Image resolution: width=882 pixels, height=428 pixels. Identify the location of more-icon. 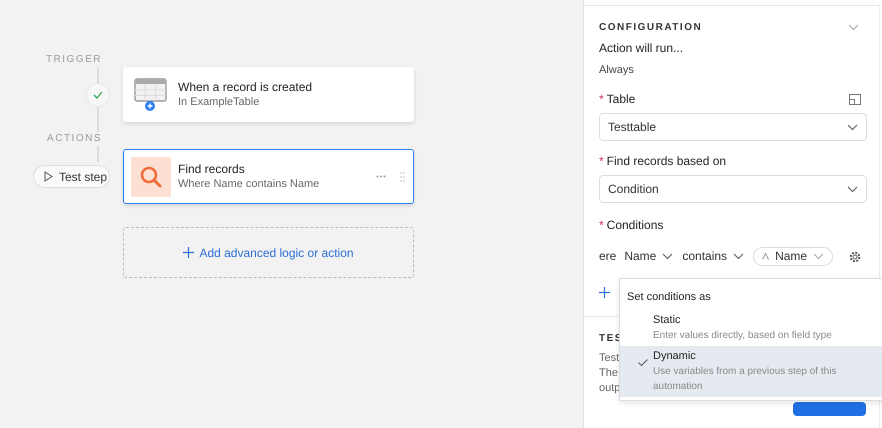
(381, 176).